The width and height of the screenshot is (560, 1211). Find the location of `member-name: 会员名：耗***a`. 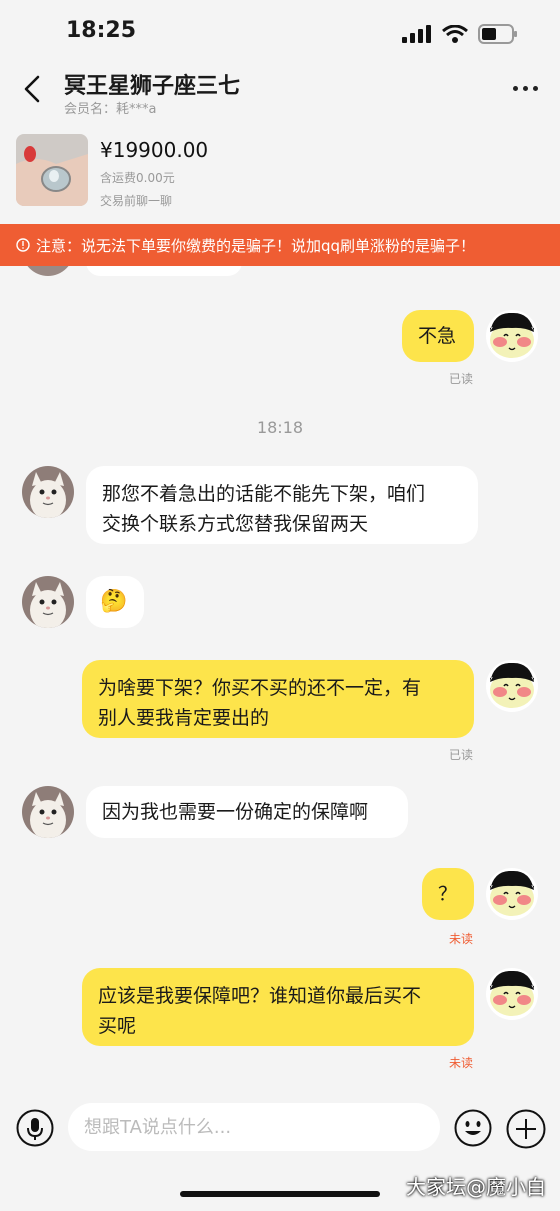

member-name: 会员名：耗***a is located at coordinates (110, 109).